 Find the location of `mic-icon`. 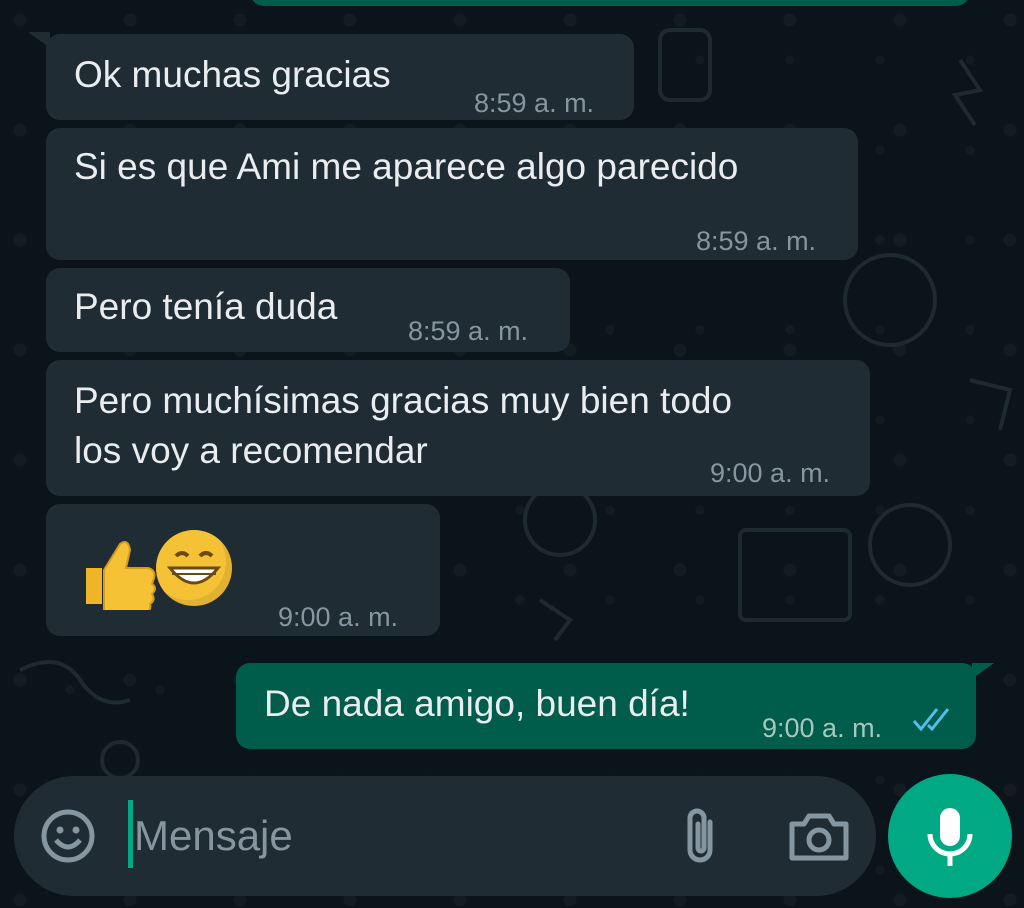

mic-icon is located at coordinates (950, 837).